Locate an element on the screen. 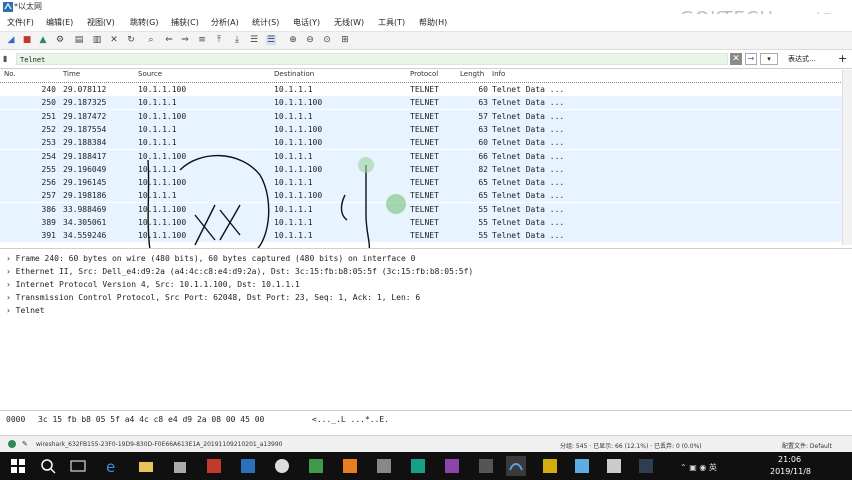  menu-statistics: 统计(S) is located at coordinates (265, 22).